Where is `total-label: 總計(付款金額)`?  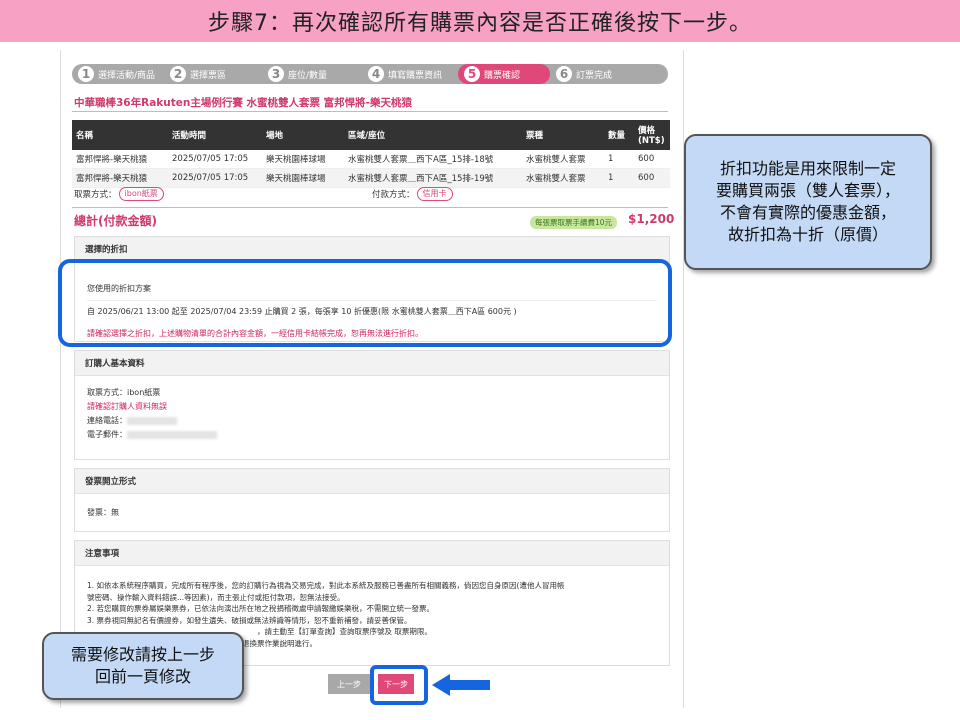 total-label: 總計(付款金額) is located at coordinates (115, 221).